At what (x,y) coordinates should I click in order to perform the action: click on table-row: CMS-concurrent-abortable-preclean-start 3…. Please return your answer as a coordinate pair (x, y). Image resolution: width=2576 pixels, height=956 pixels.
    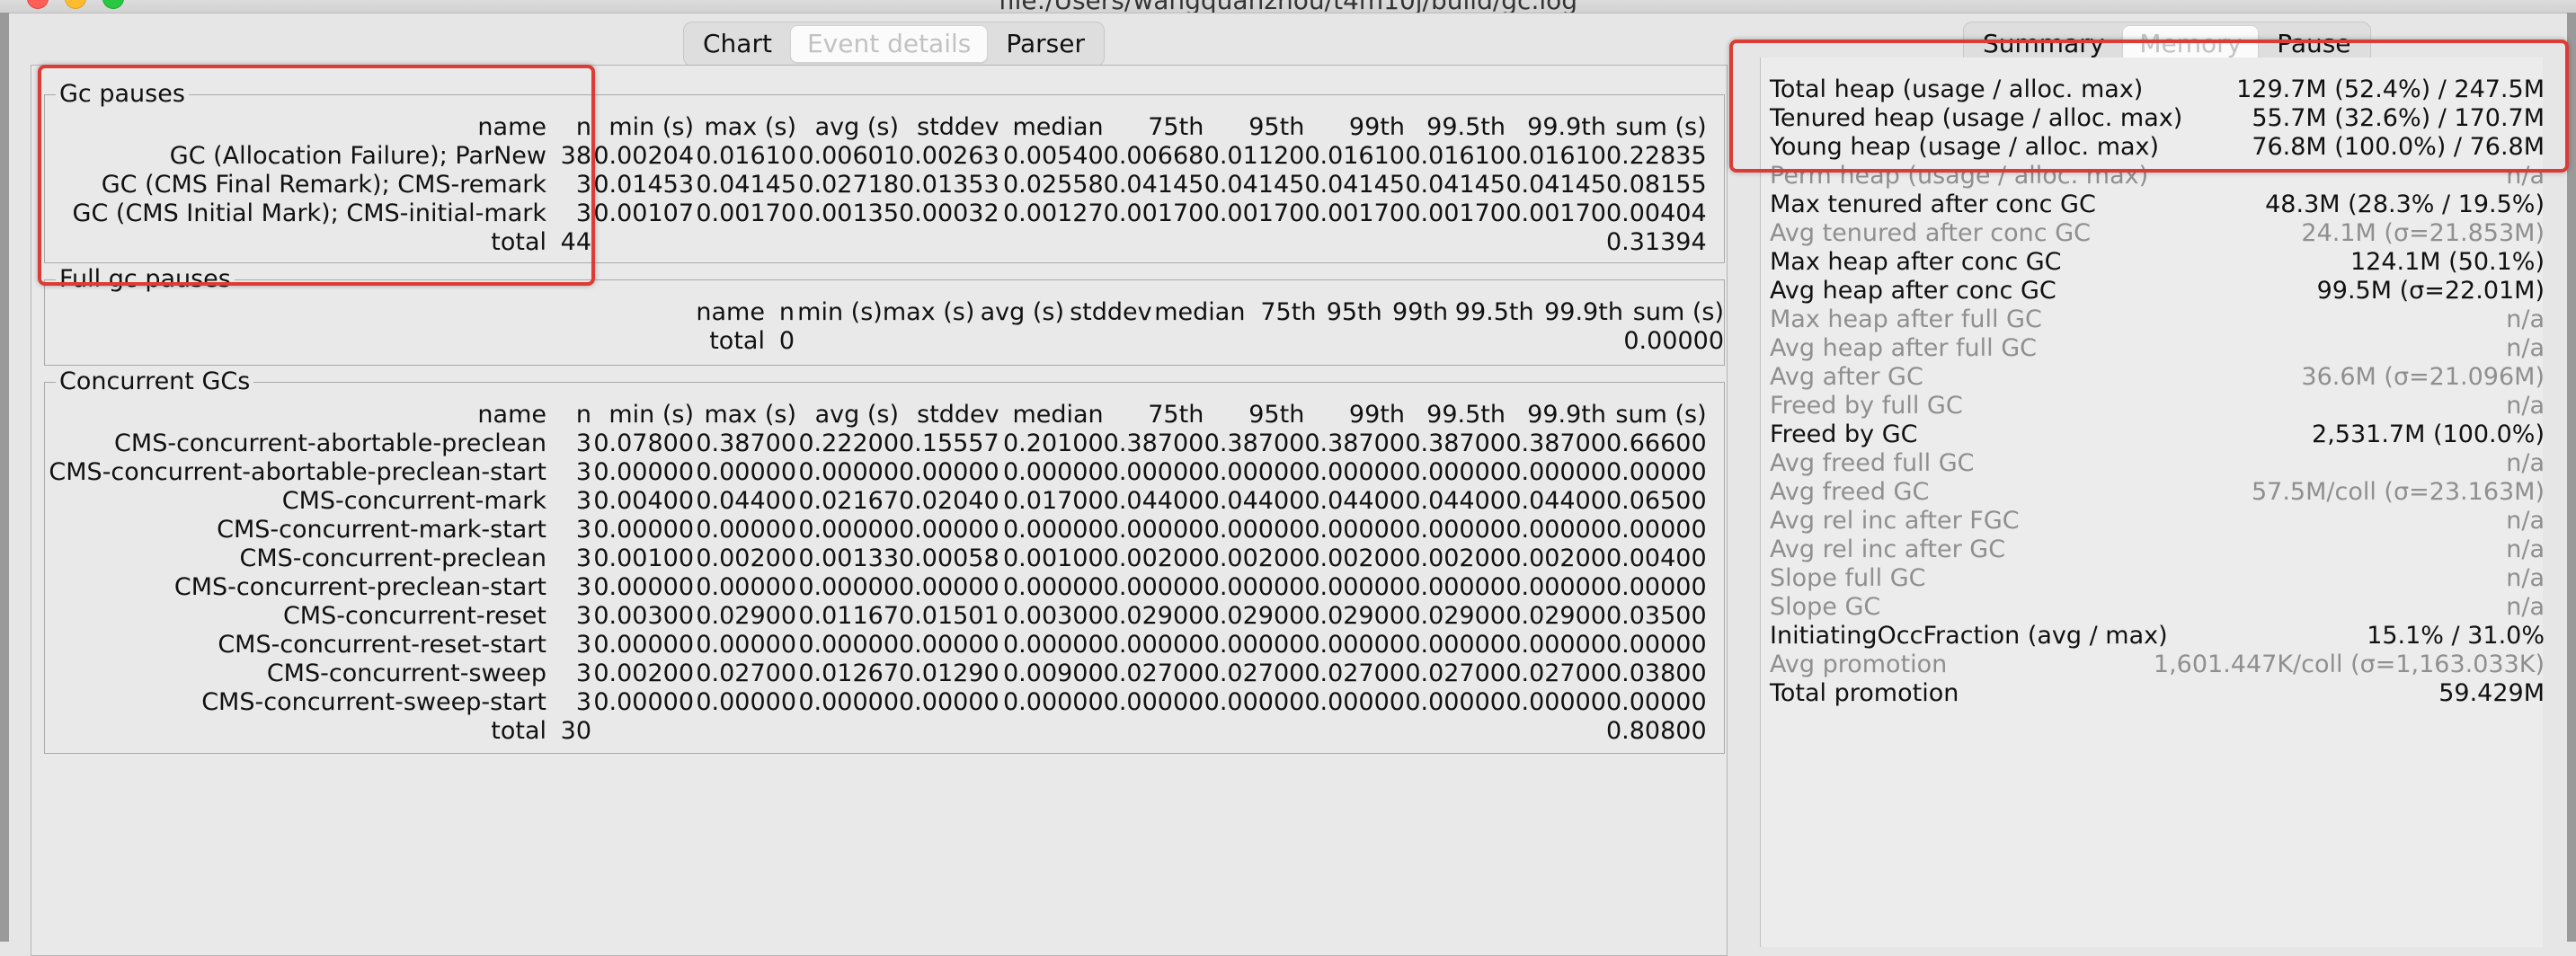
    Looking at the image, I should click on (876, 472).